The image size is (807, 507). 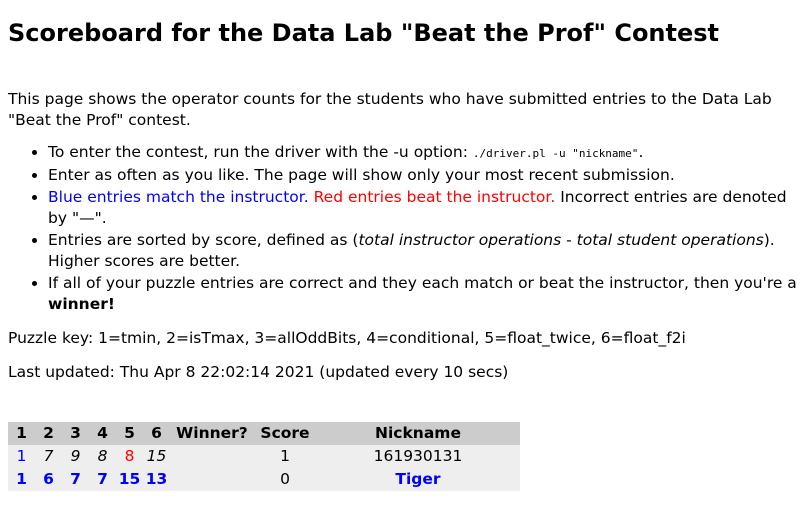 I want to click on score-cell: 0, so click(x=285, y=479).